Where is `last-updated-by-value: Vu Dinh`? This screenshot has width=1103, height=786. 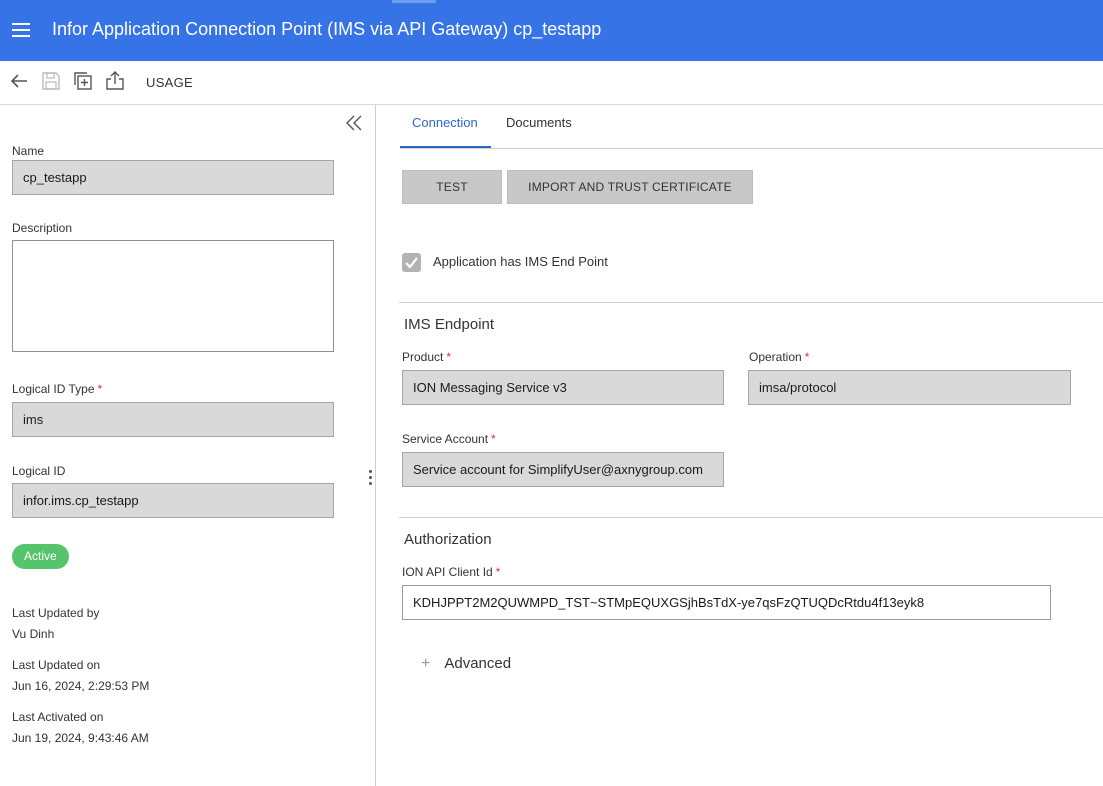
last-updated-by-value: Vu Dinh is located at coordinates (33, 634).